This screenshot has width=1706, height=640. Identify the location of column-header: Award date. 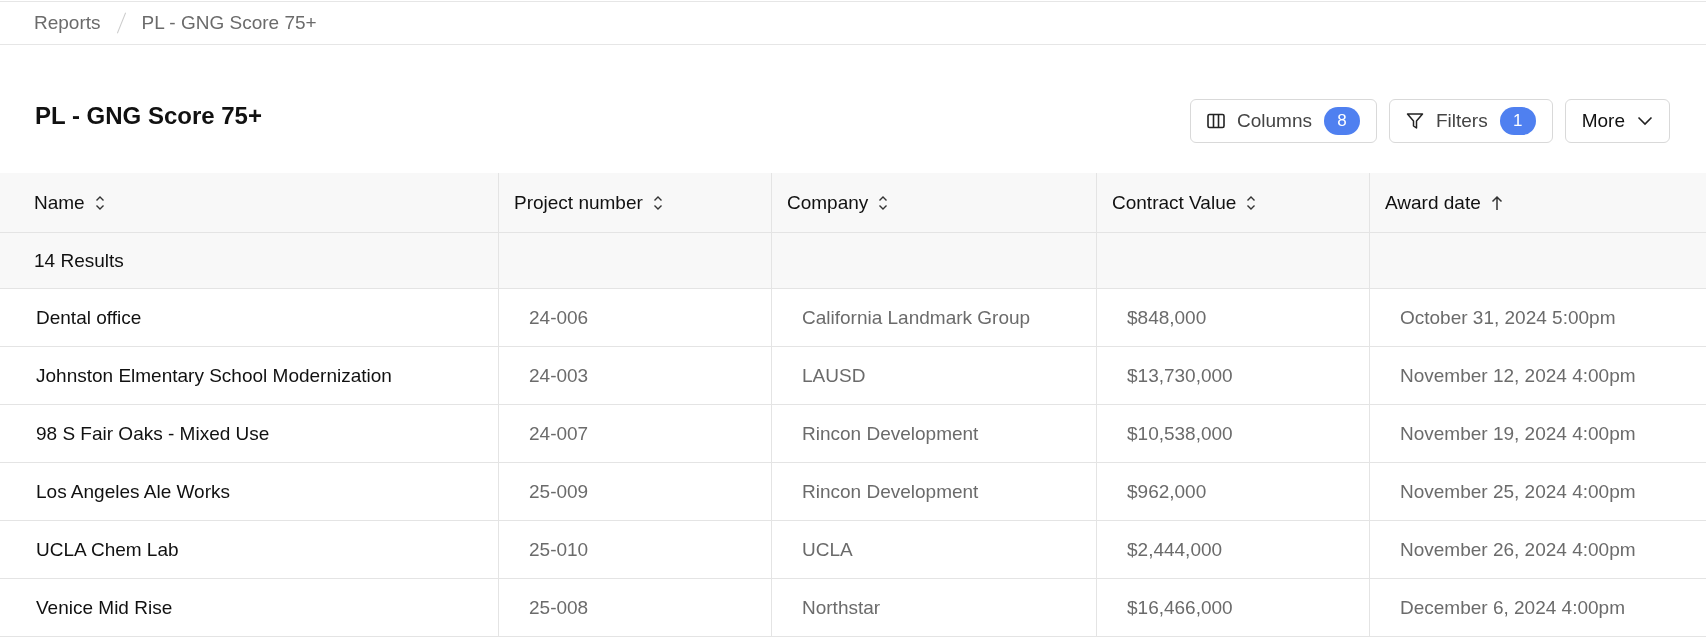
(1538, 202).